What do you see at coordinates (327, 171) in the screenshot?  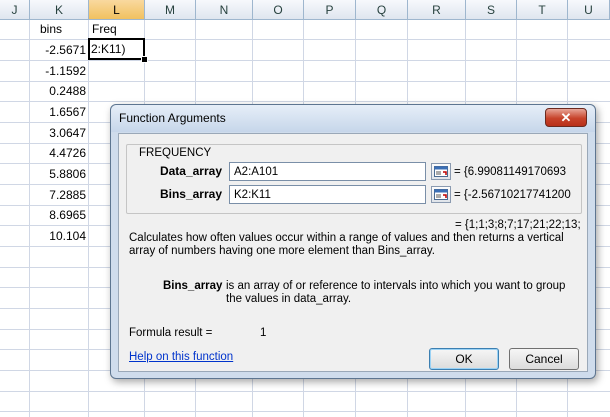 I see `data-array-input` at bounding box center [327, 171].